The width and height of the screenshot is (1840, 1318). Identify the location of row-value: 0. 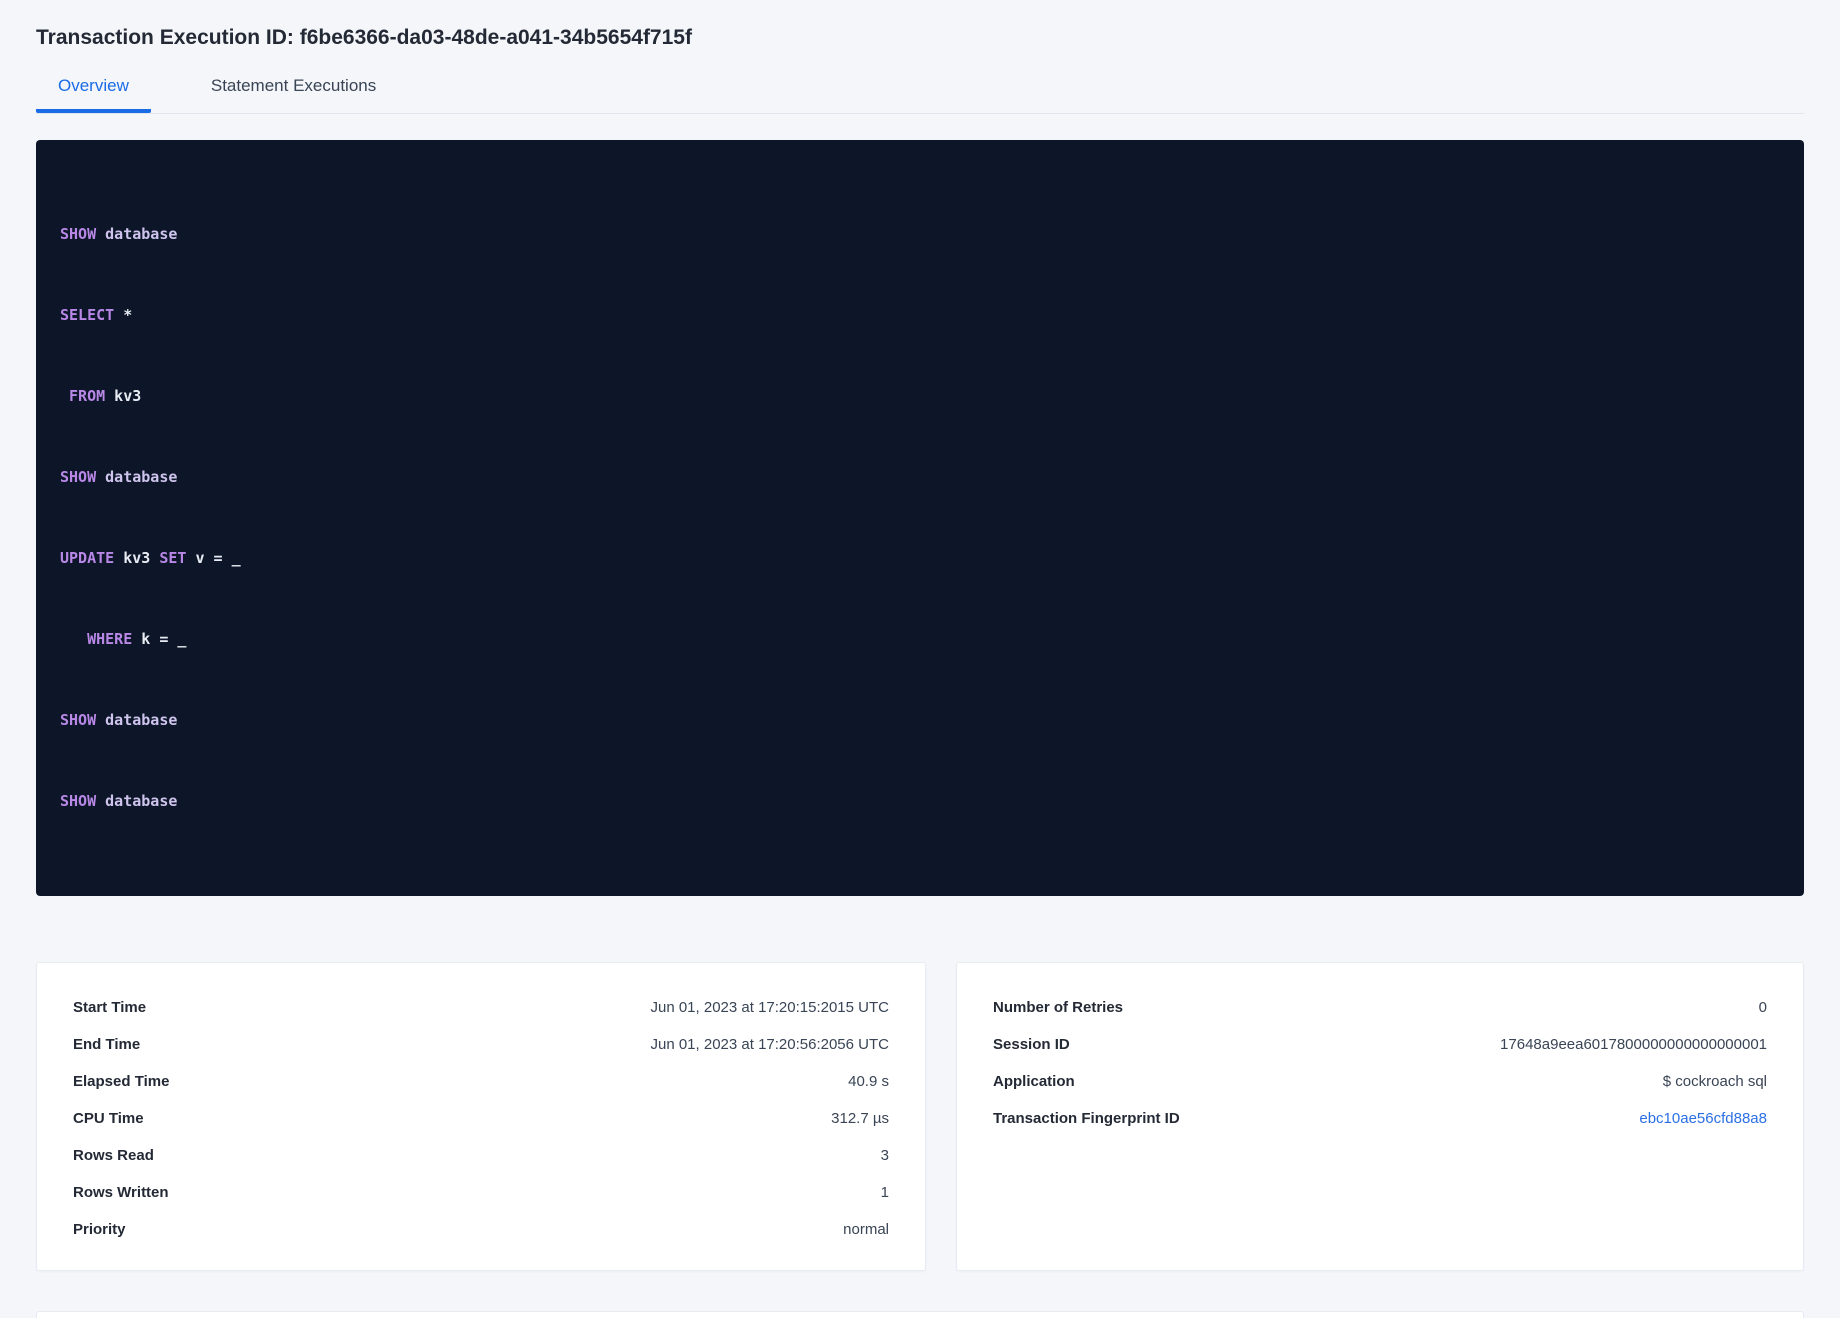
(1762, 1007).